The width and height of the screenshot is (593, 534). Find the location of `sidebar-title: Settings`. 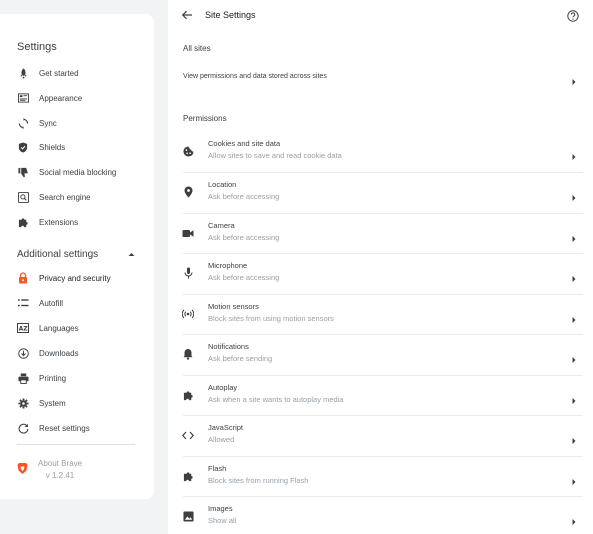

sidebar-title: Settings is located at coordinates (37, 47).